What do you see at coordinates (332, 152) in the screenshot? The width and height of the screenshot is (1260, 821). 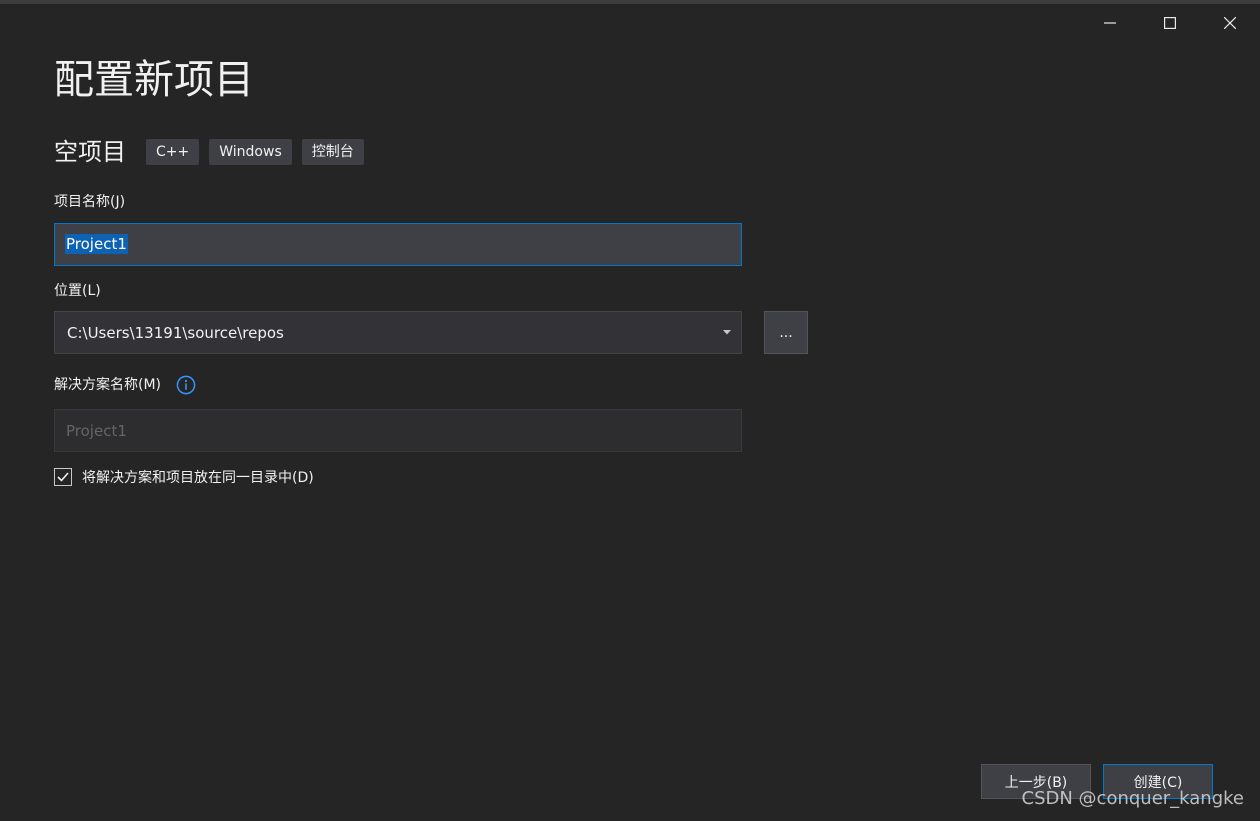 I see `tag-project-type: 控制台` at bounding box center [332, 152].